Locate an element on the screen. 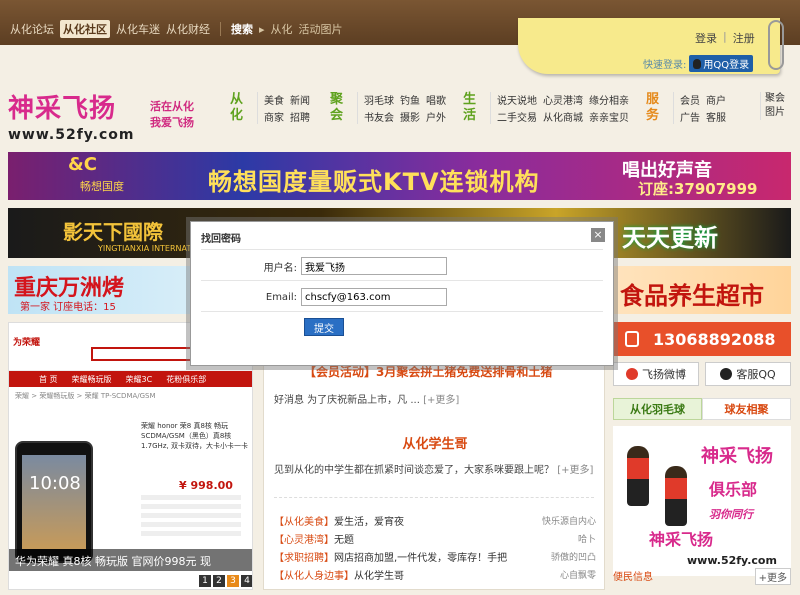 Image resolution: width=800 pixels, height=595 pixels. nav-category: 从化 is located at coordinates (244, 108).